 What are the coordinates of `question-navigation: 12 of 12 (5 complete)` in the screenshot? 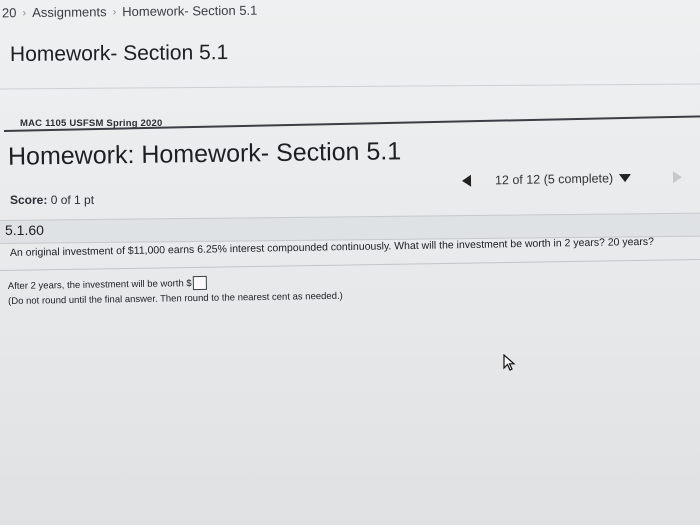 It's located at (572, 179).